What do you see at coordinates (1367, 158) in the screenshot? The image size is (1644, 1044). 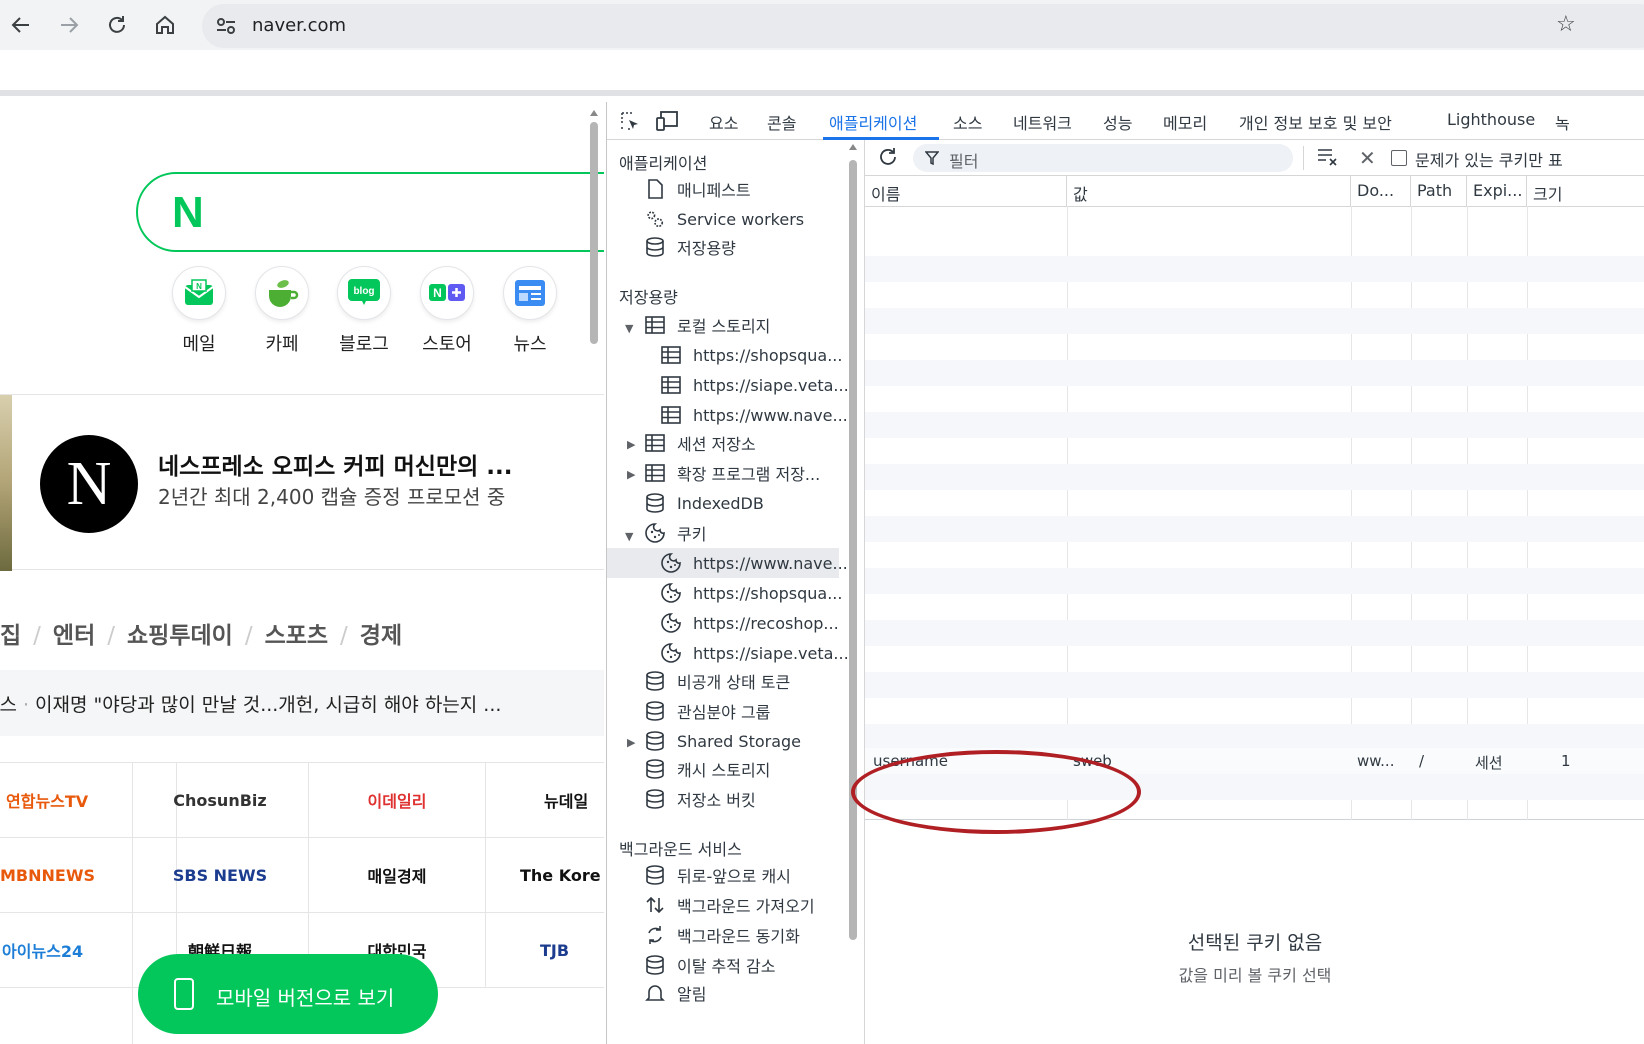 I see `delete-selected-icon: ✕` at bounding box center [1367, 158].